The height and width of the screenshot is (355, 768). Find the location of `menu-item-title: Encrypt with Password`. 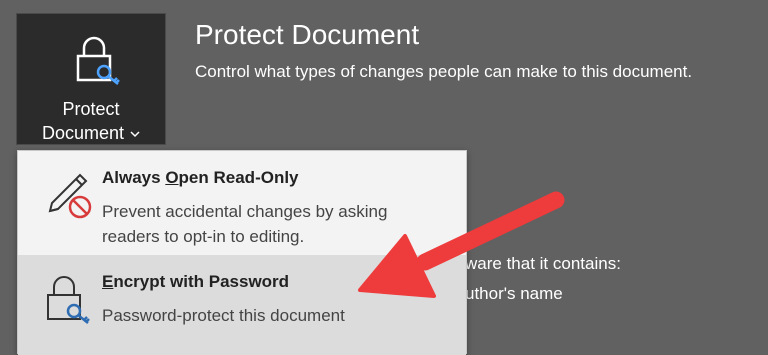

menu-item-title: Encrypt with Password is located at coordinates (195, 282).